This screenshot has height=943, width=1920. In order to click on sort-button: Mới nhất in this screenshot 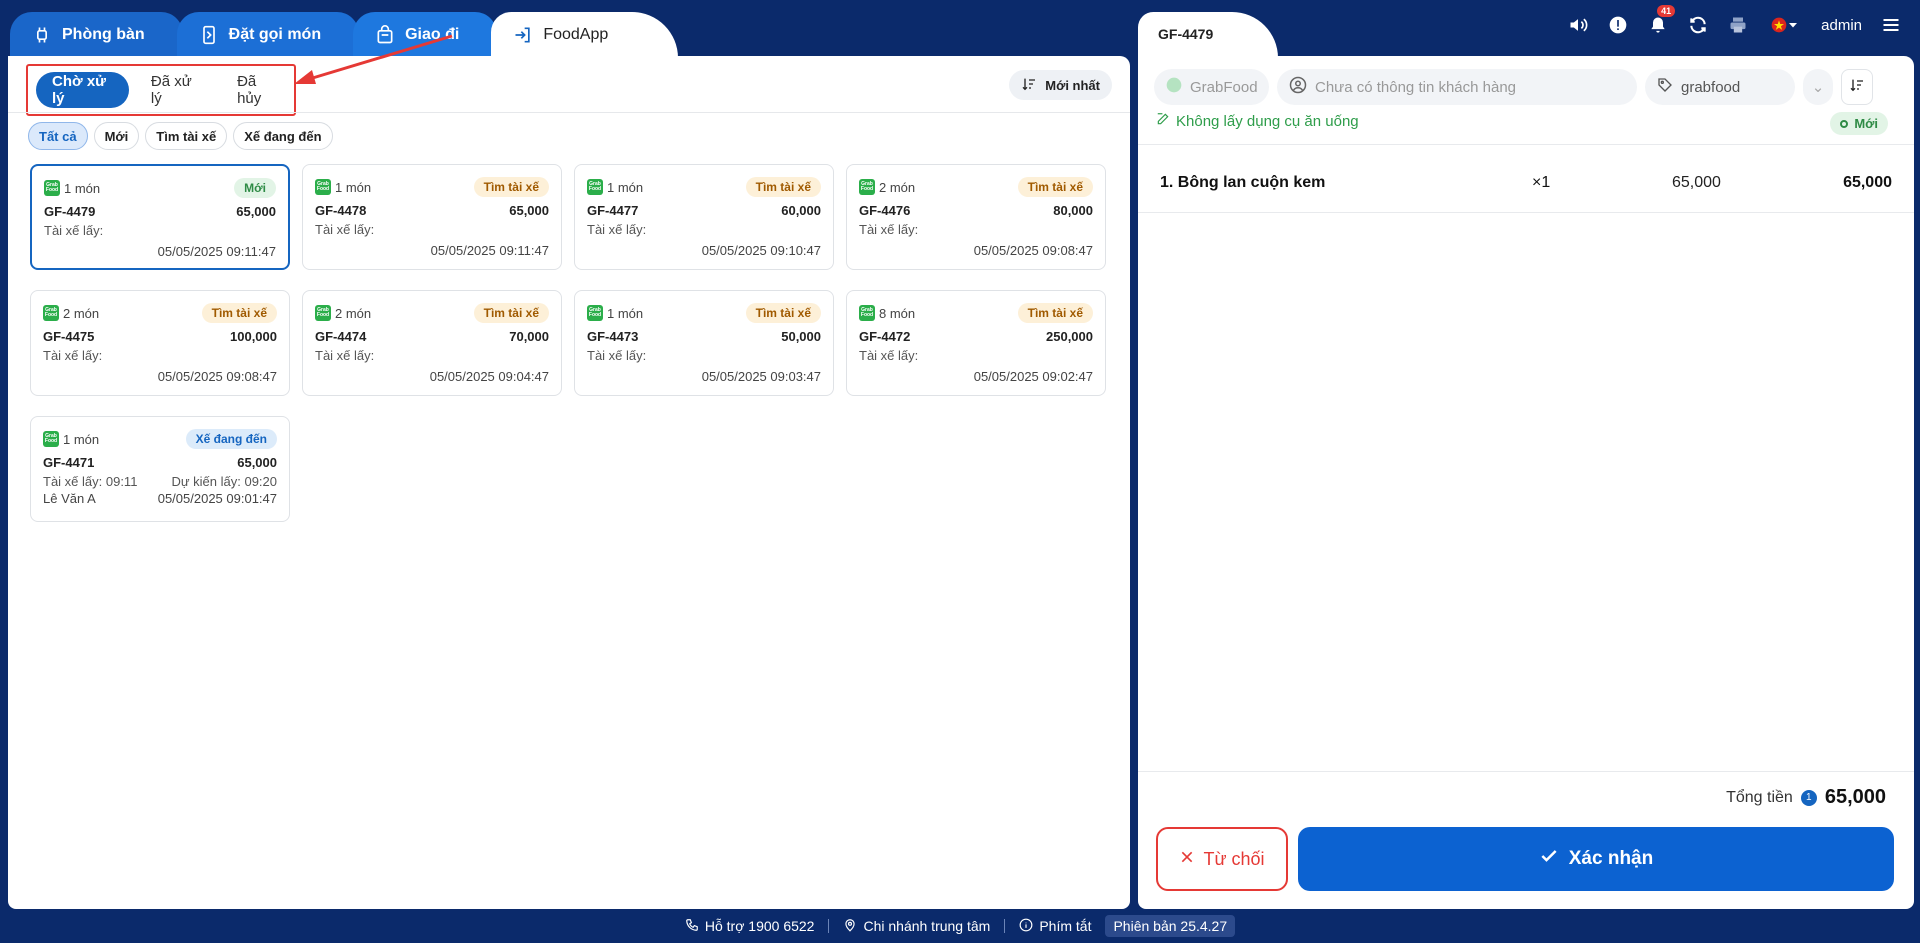, I will do `click(1060, 85)`.